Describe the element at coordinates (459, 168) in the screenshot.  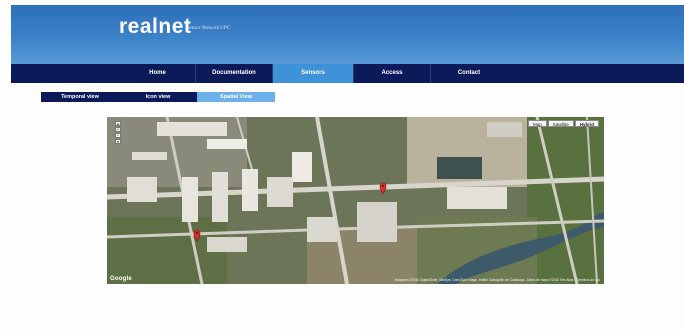
I see `building-dark-roof` at that location.